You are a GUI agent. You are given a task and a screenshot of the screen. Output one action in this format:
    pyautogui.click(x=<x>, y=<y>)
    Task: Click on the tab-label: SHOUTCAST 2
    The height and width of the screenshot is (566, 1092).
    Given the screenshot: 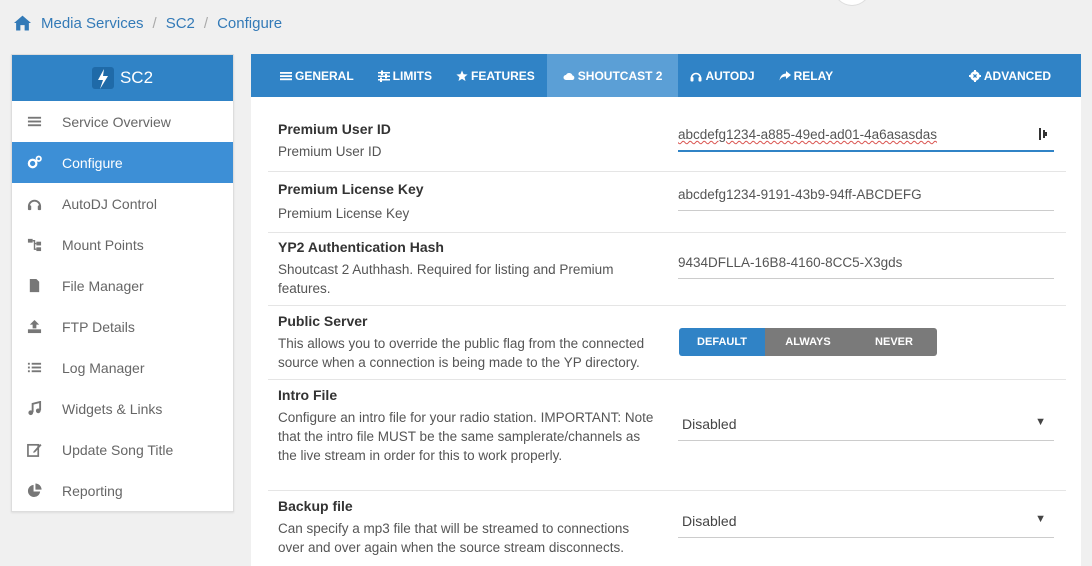 What is the action you would take?
    pyautogui.click(x=620, y=75)
    